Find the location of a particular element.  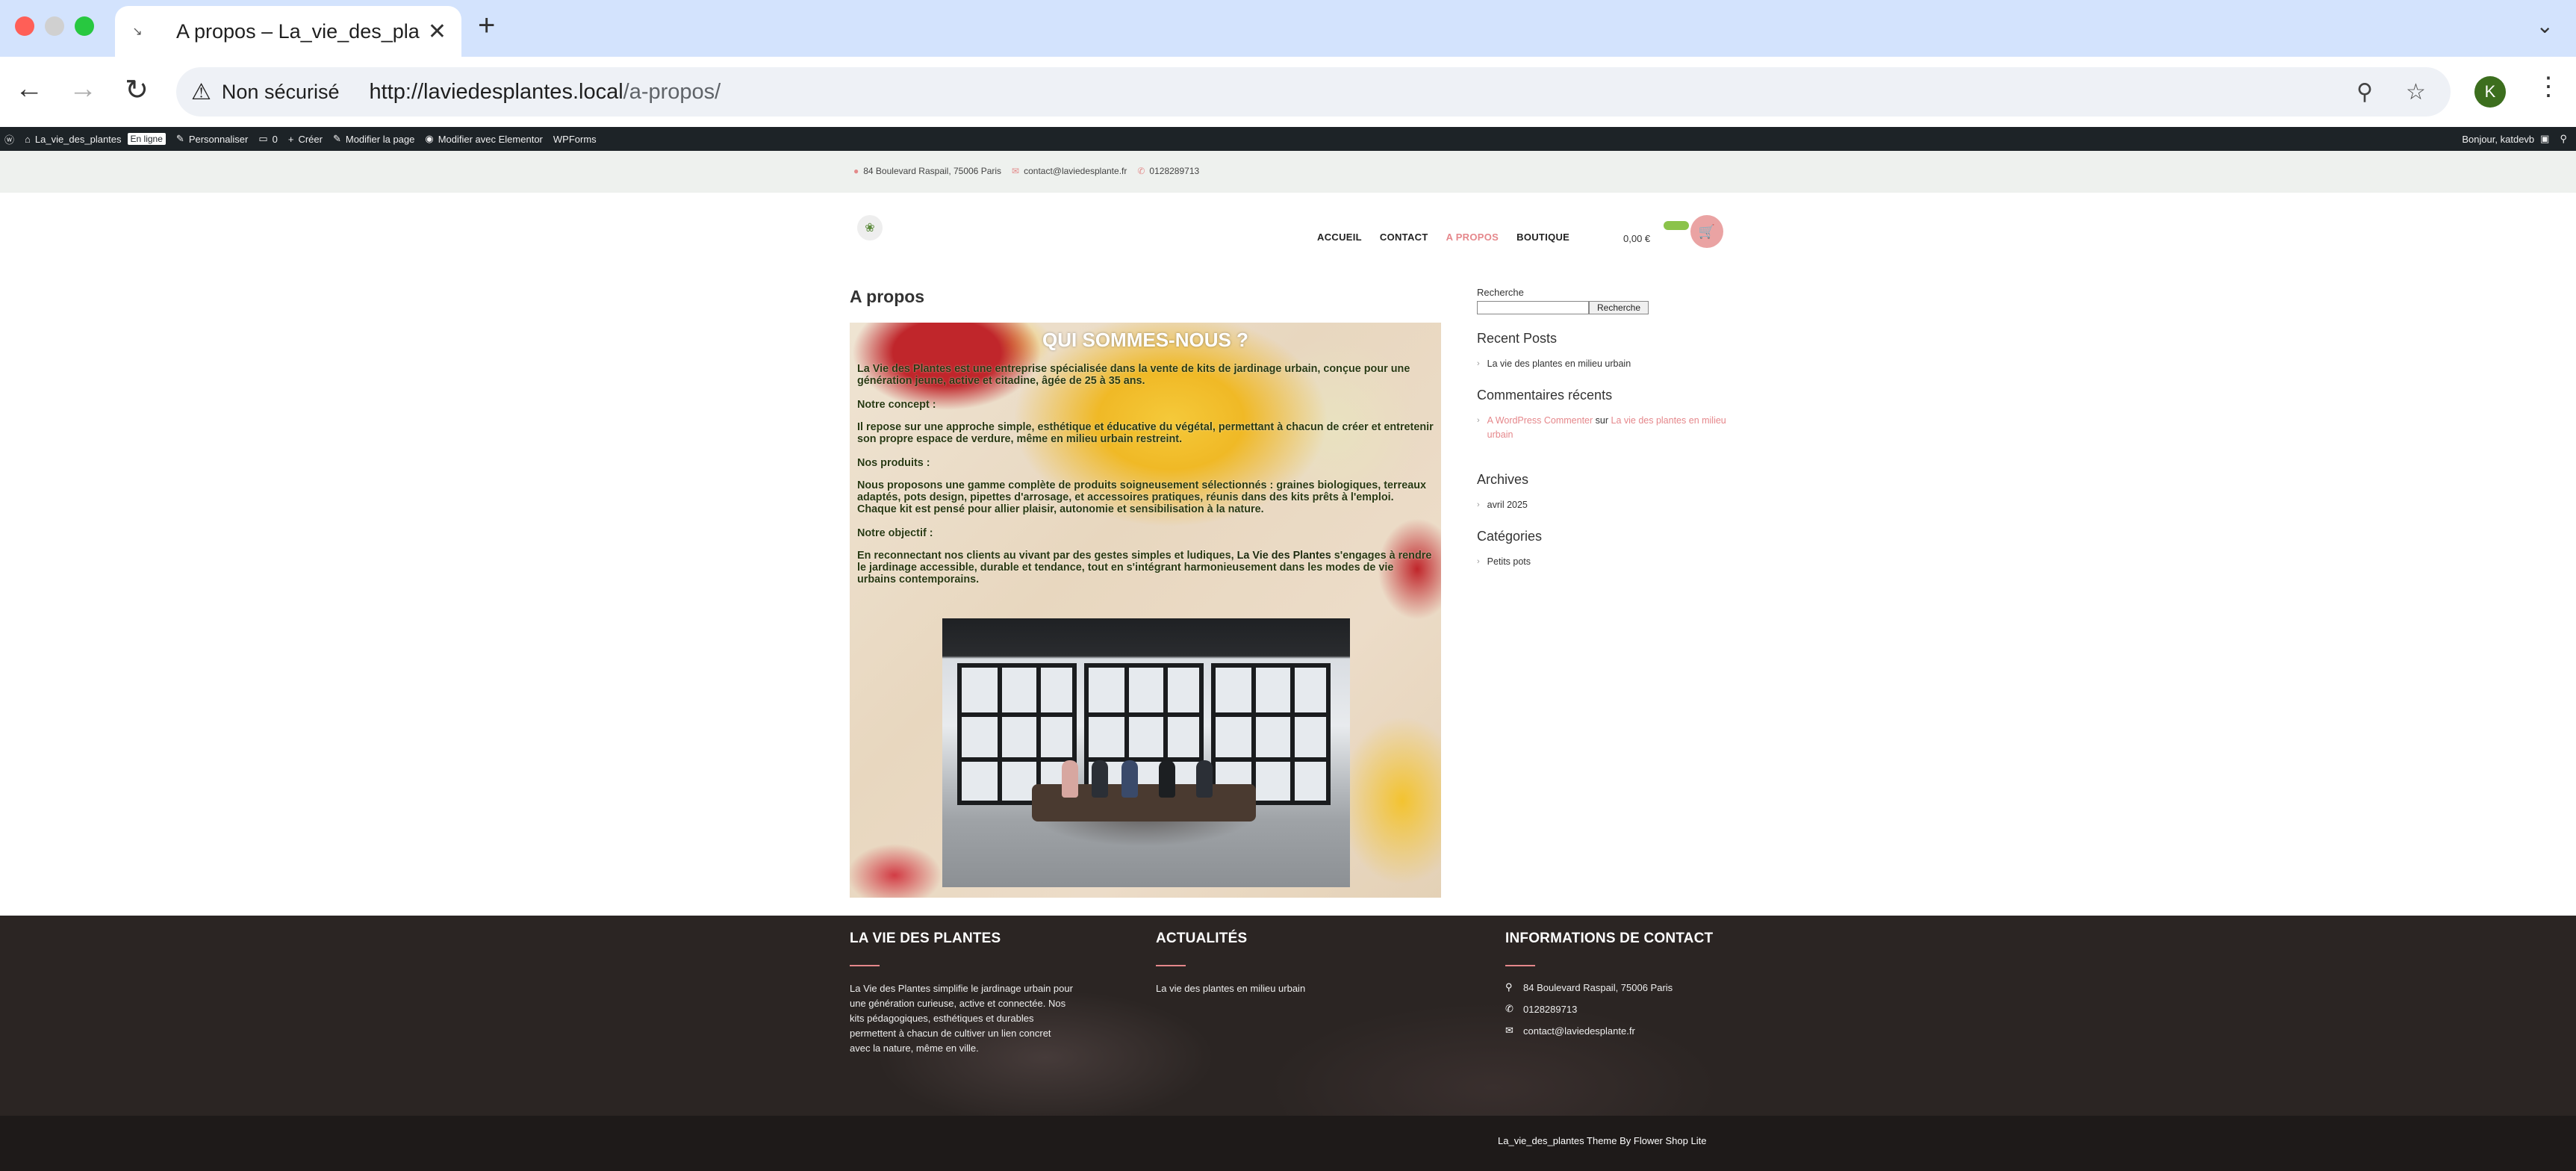

list-item: › La vie des plantes en milieu urbain is located at coordinates (1604, 364).